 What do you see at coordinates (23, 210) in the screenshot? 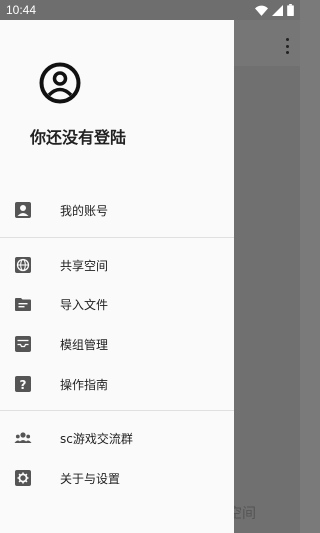
I see `account-box-icon` at bounding box center [23, 210].